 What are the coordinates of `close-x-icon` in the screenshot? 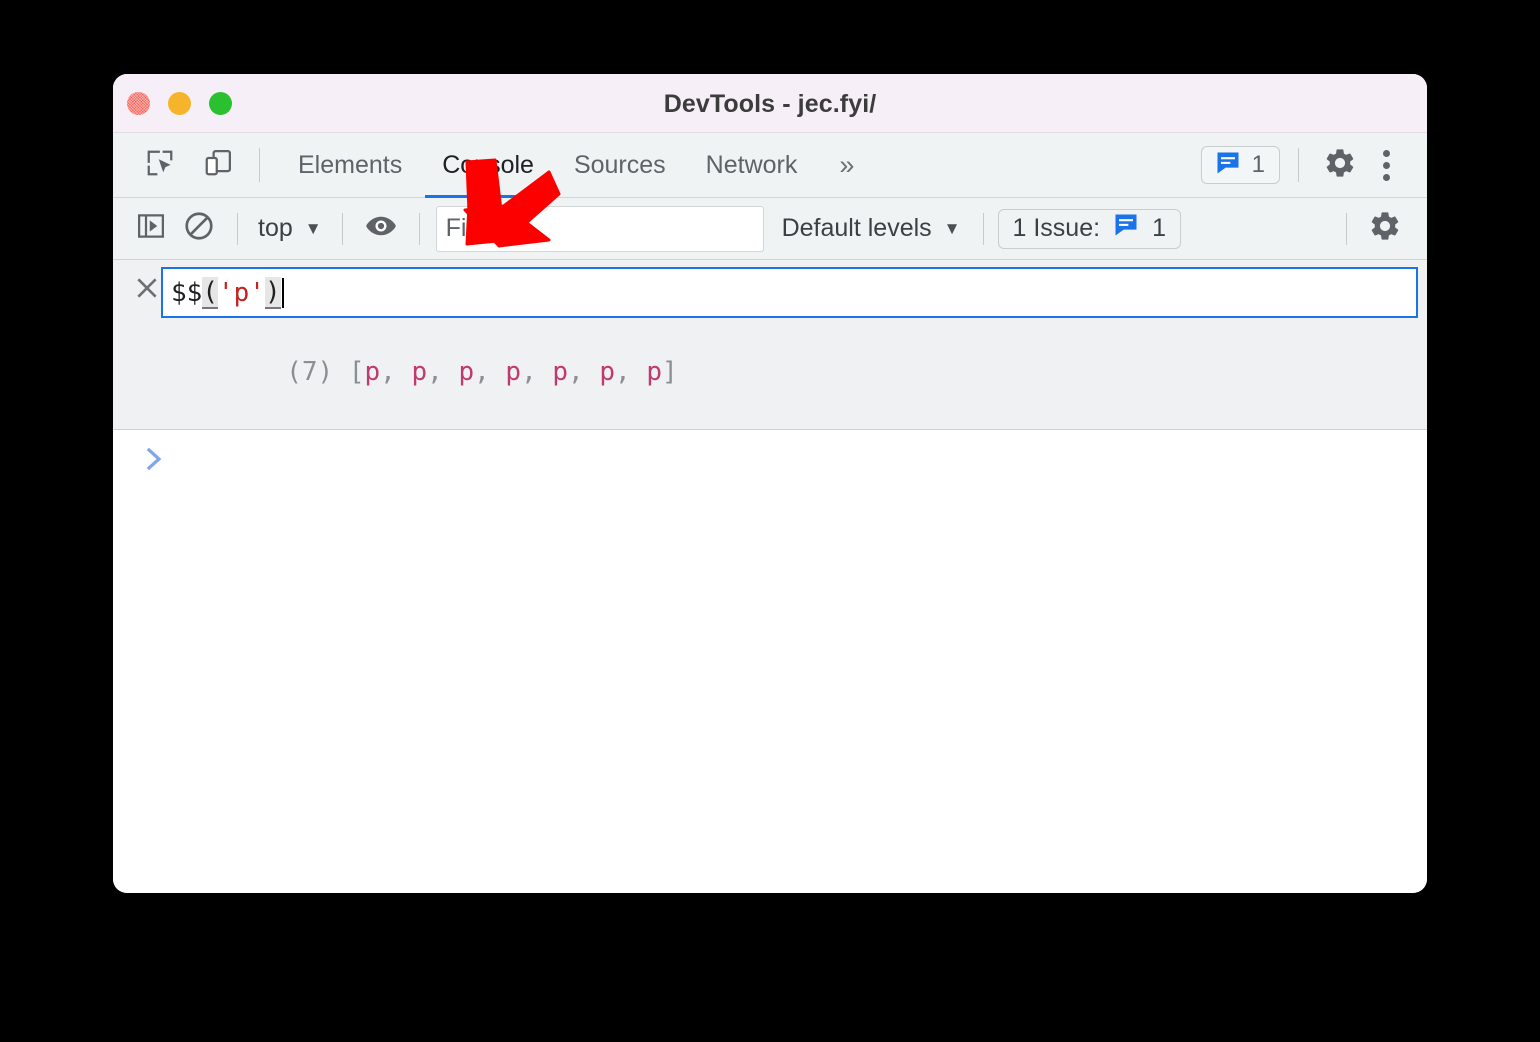 It's located at (147, 290).